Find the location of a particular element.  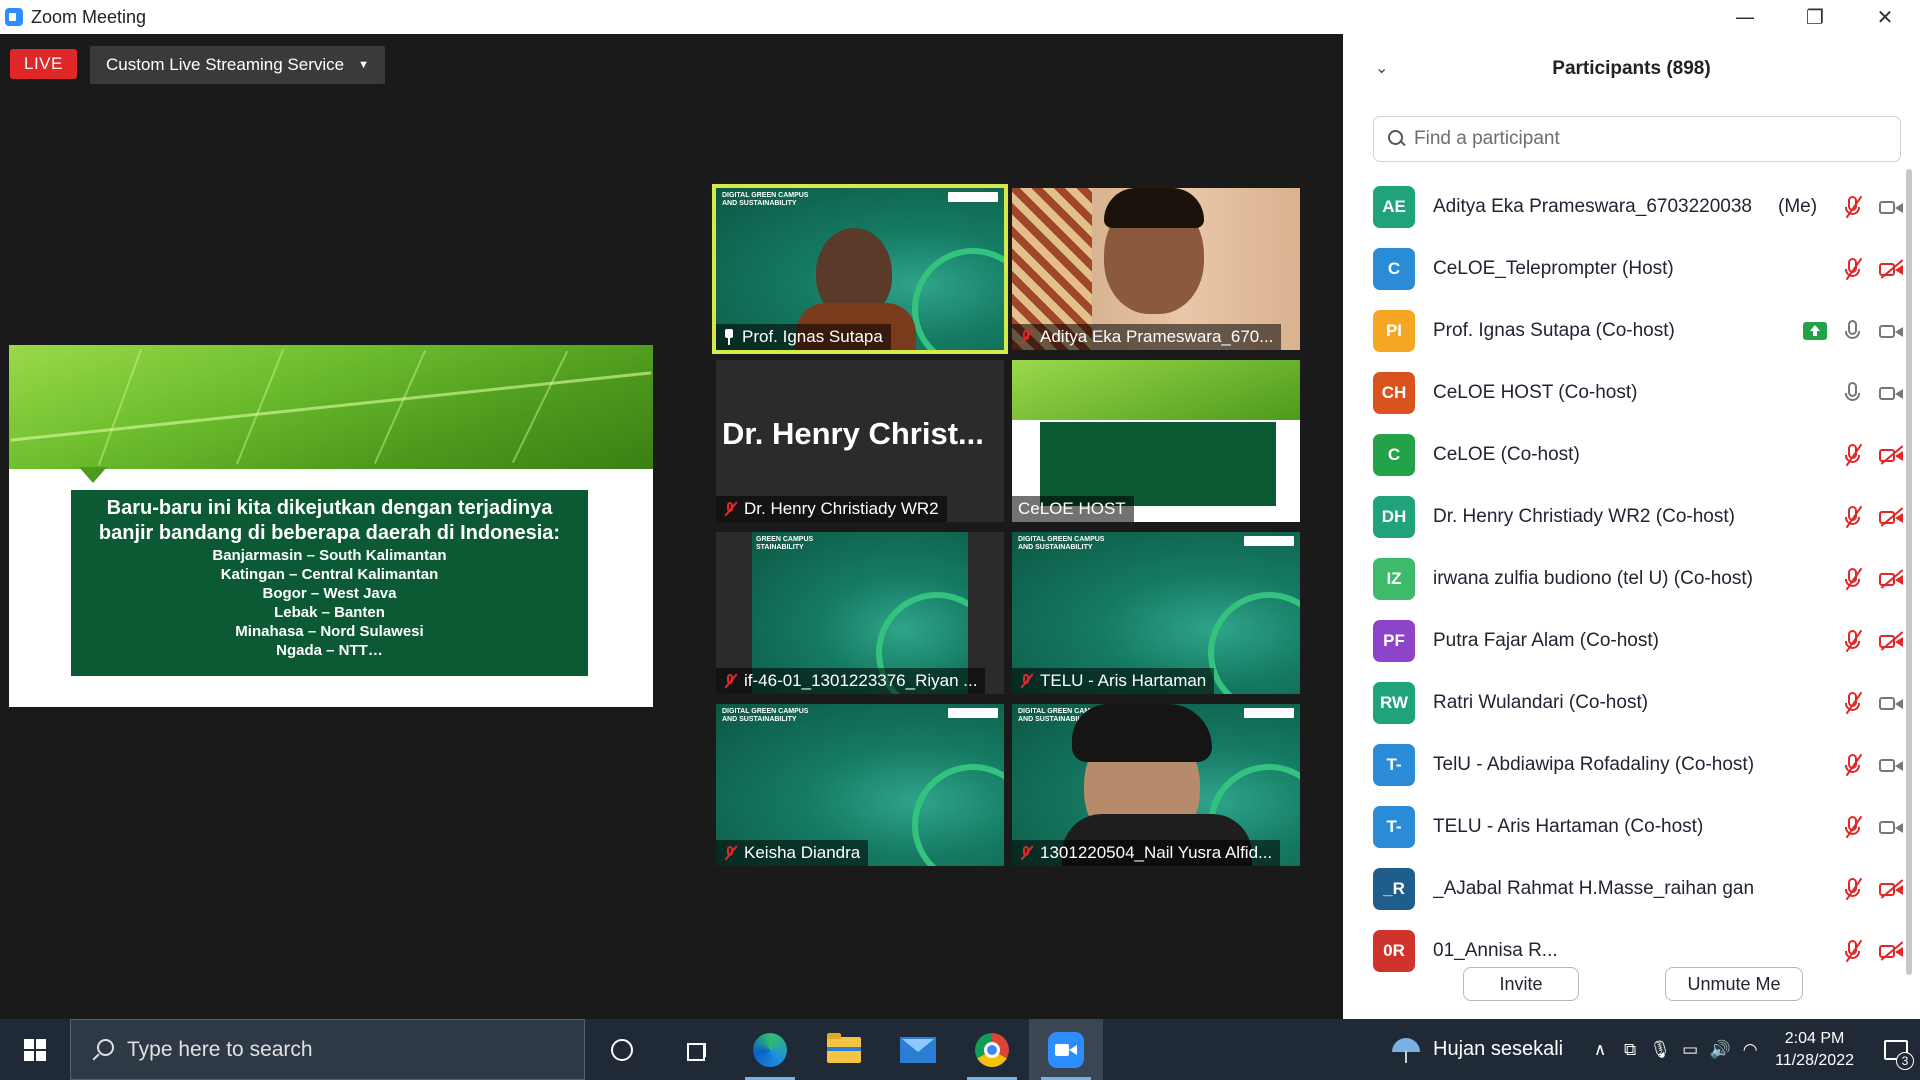

participant-row: CH CeLOE HOST (Co-host) is located at coordinates (1638, 393).